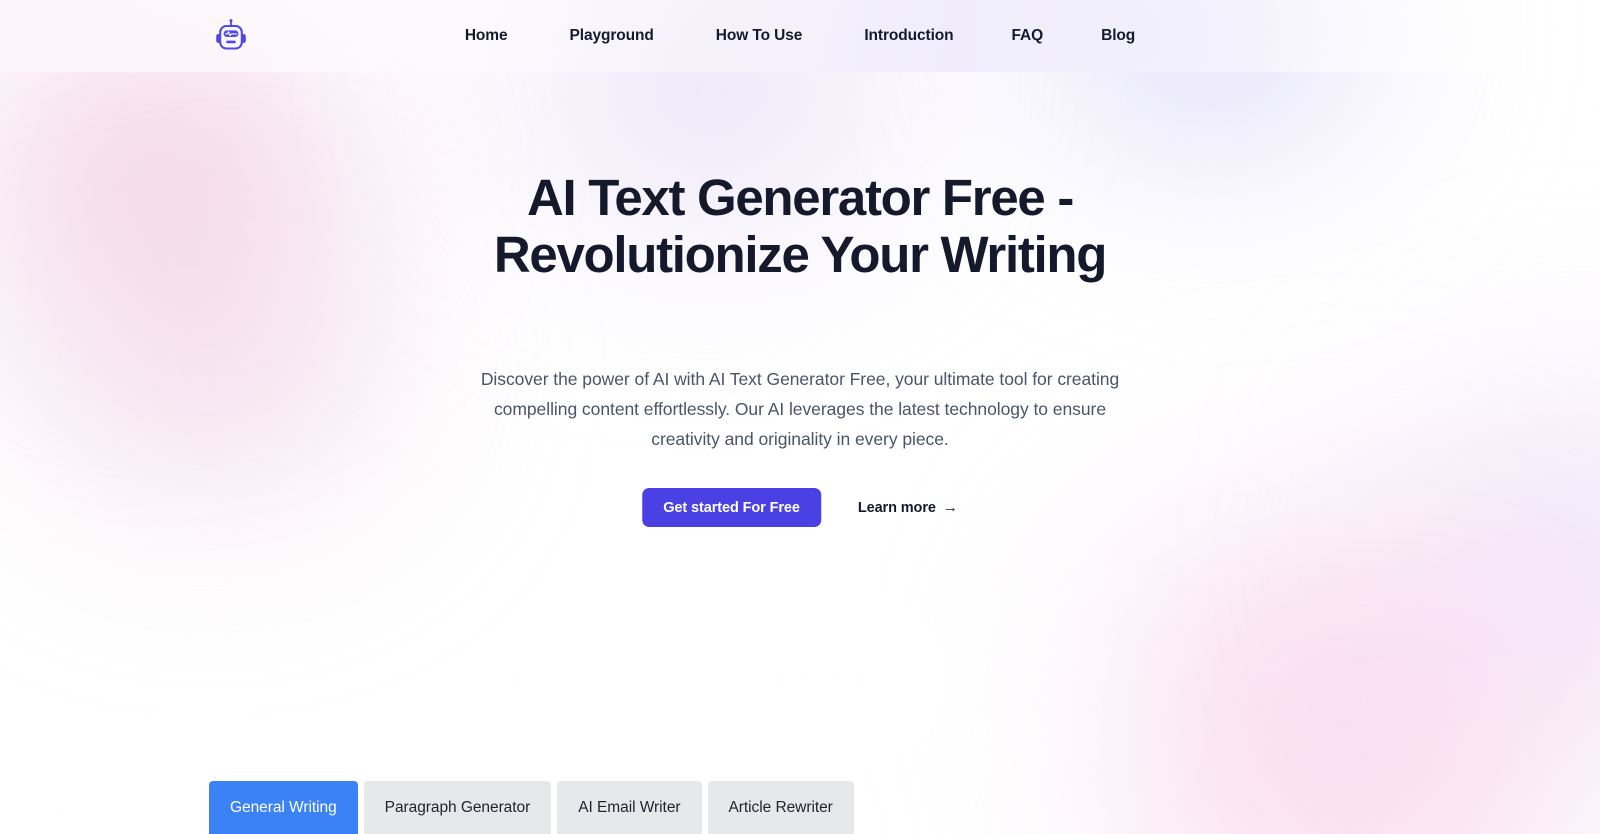 This screenshot has width=1600, height=834. What do you see at coordinates (629, 807) in the screenshot?
I see `tab-ai-email-writer: AI Email Writer` at bounding box center [629, 807].